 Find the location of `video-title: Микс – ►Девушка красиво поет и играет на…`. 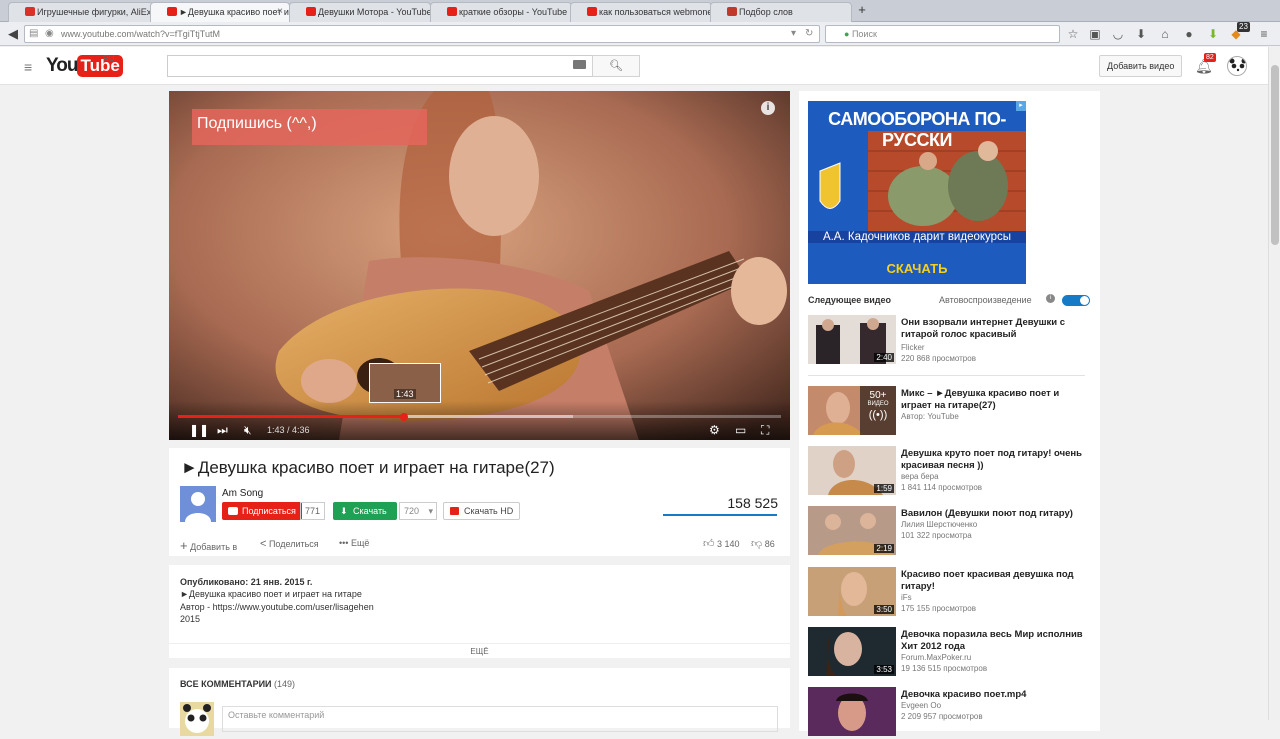

video-title: Микс – ►Девушка красиво поет и играет на… is located at coordinates (996, 399).